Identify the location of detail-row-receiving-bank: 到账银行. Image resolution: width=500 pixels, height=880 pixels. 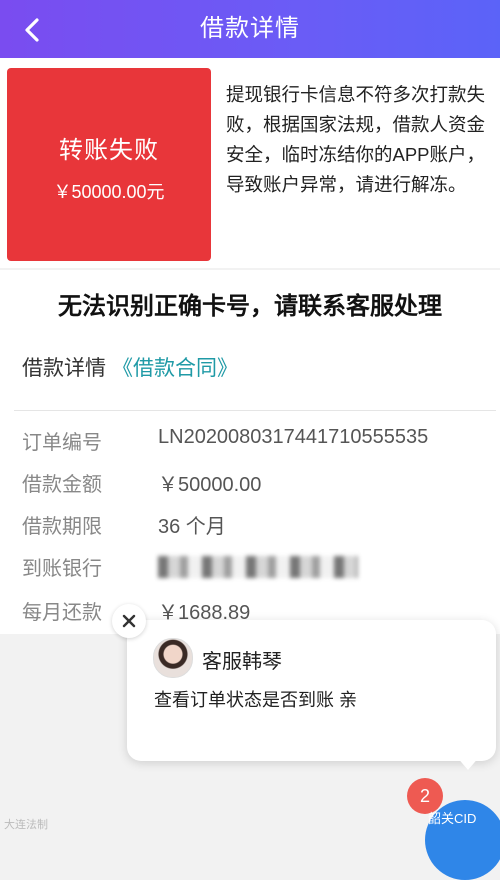
(257, 567).